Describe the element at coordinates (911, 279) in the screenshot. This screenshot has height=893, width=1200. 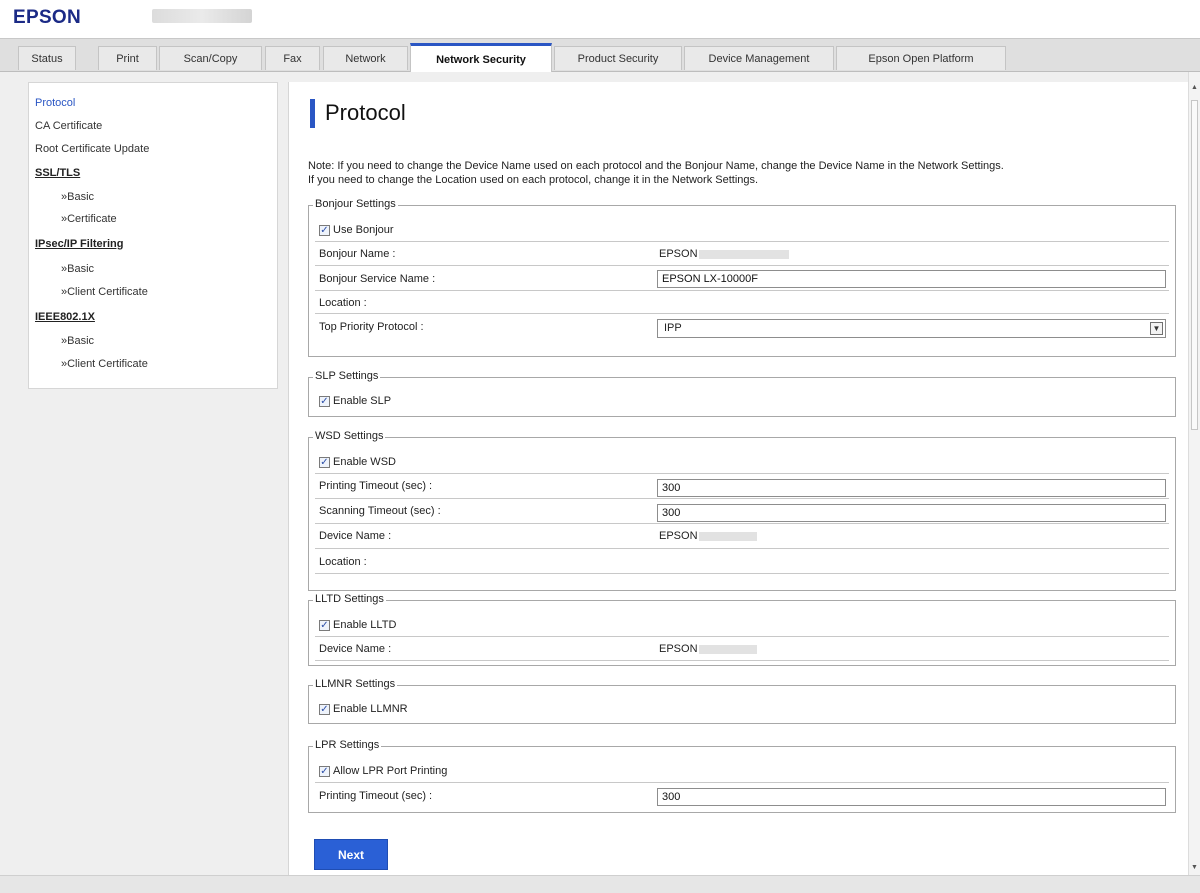
I see `bonjour-service-name-input: EPSON LX-10000F` at that location.